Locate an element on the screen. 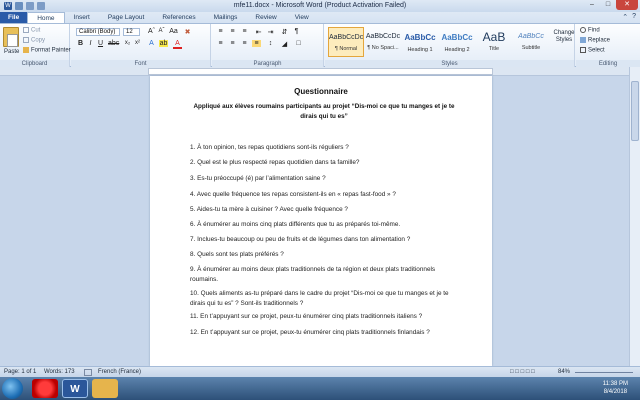 This screenshot has height=400, width=640. tab-view: View is located at coordinates (302, 17).